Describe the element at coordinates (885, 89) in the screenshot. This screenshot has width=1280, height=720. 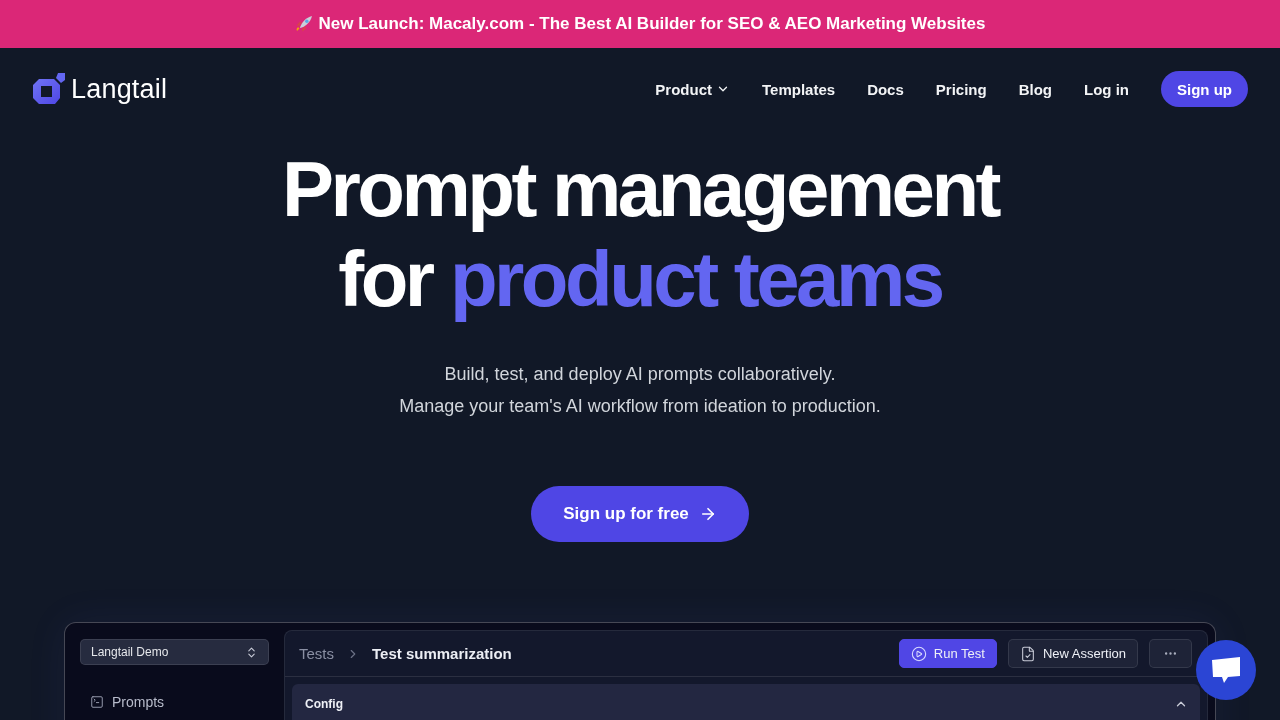
I see `nav-link: Docs` at that location.